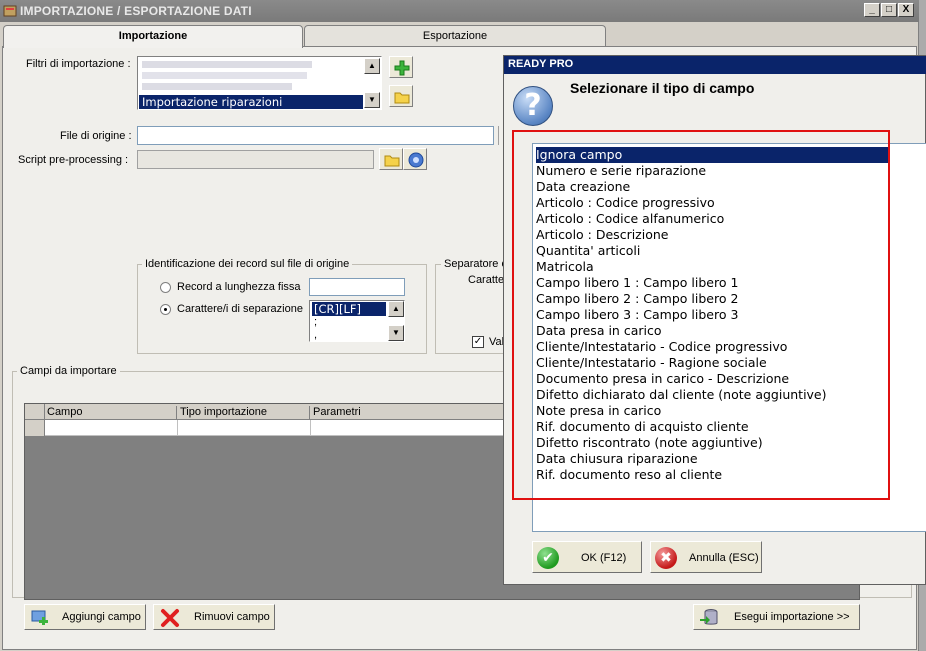 The width and height of the screenshot is (926, 651). Describe the element at coordinates (35, 428) in the screenshot. I see `row-header` at that location.